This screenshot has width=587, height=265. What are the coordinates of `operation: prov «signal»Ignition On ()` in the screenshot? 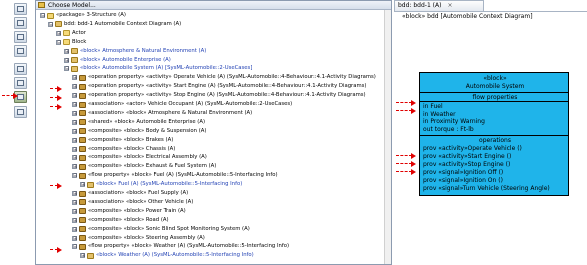 It's located at (463, 180).